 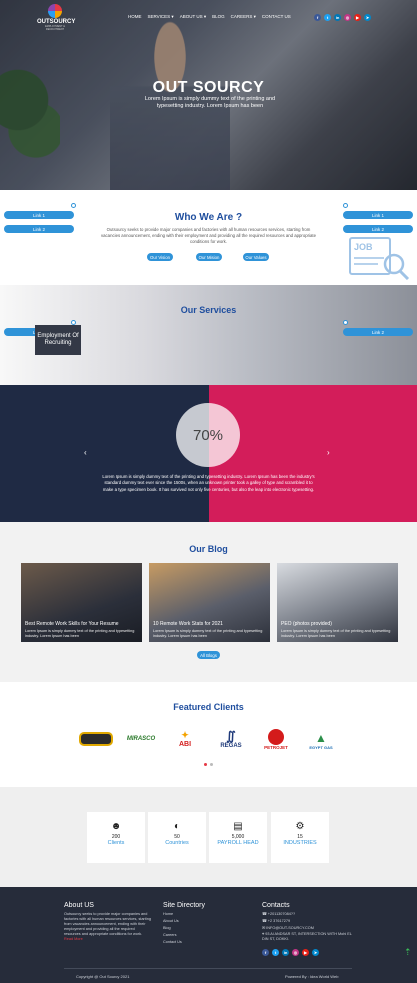 What do you see at coordinates (135, 17) in the screenshot?
I see `nav-home: HOME` at bounding box center [135, 17].